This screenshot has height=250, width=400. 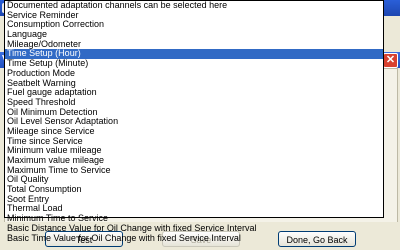 What do you see at coordinates (194, 132) in the screenshot?
I see `dropdown-option: Mileage since Service` at bounding box center [194, 132].